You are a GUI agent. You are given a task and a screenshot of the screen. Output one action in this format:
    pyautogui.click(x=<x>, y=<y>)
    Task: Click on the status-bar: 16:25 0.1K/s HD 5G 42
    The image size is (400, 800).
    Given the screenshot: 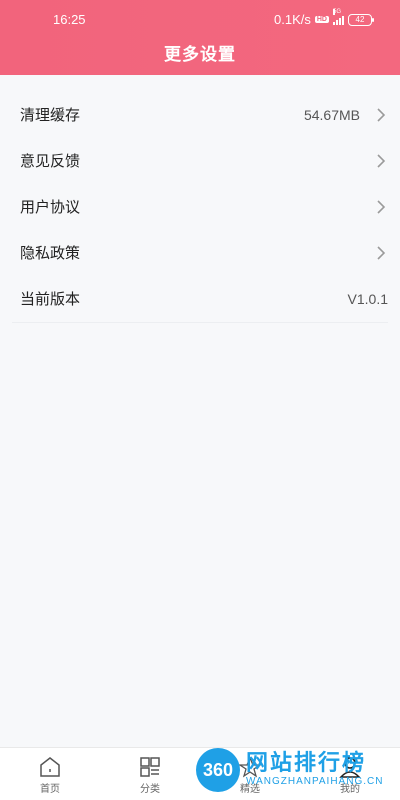 What is the action you would take?
    pyautogui.click(x=200, y=19)
    